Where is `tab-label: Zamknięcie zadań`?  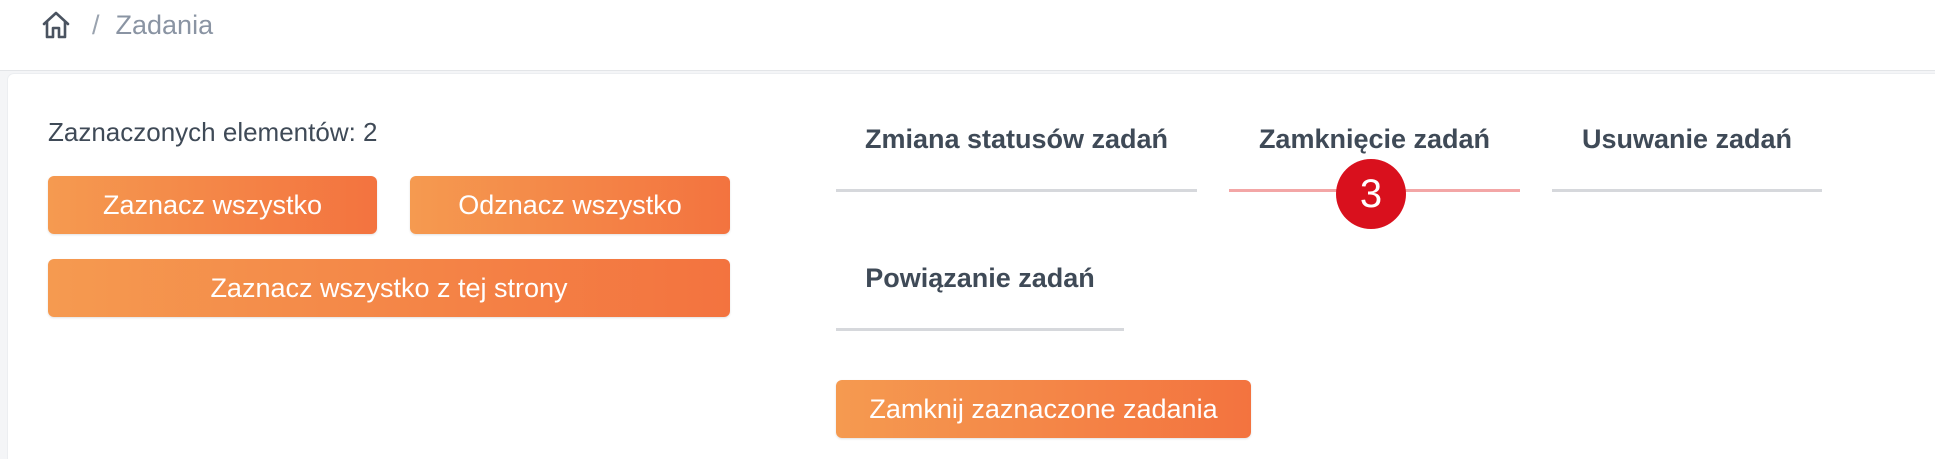 tab-label: Zamknięcie zadań is located at coordinates (1374, 139).